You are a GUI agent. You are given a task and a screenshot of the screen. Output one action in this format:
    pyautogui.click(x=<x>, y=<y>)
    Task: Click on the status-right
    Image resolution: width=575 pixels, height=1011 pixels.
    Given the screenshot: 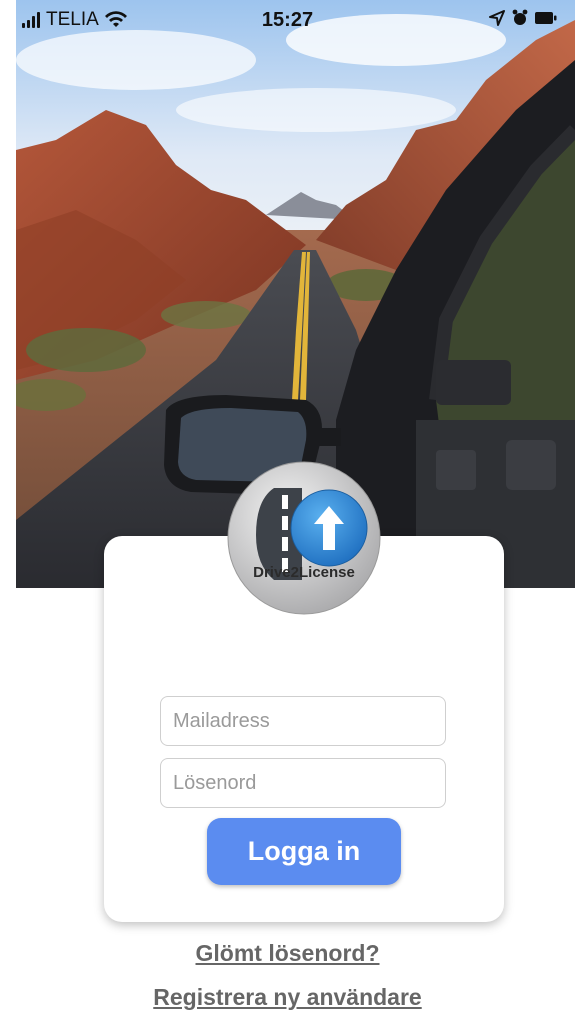 What is the action you would take?
    pyautogui.click(x=523, y=18)
    